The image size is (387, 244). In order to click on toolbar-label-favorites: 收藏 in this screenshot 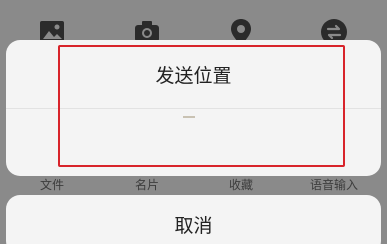, I will do `click(240, 185)`.